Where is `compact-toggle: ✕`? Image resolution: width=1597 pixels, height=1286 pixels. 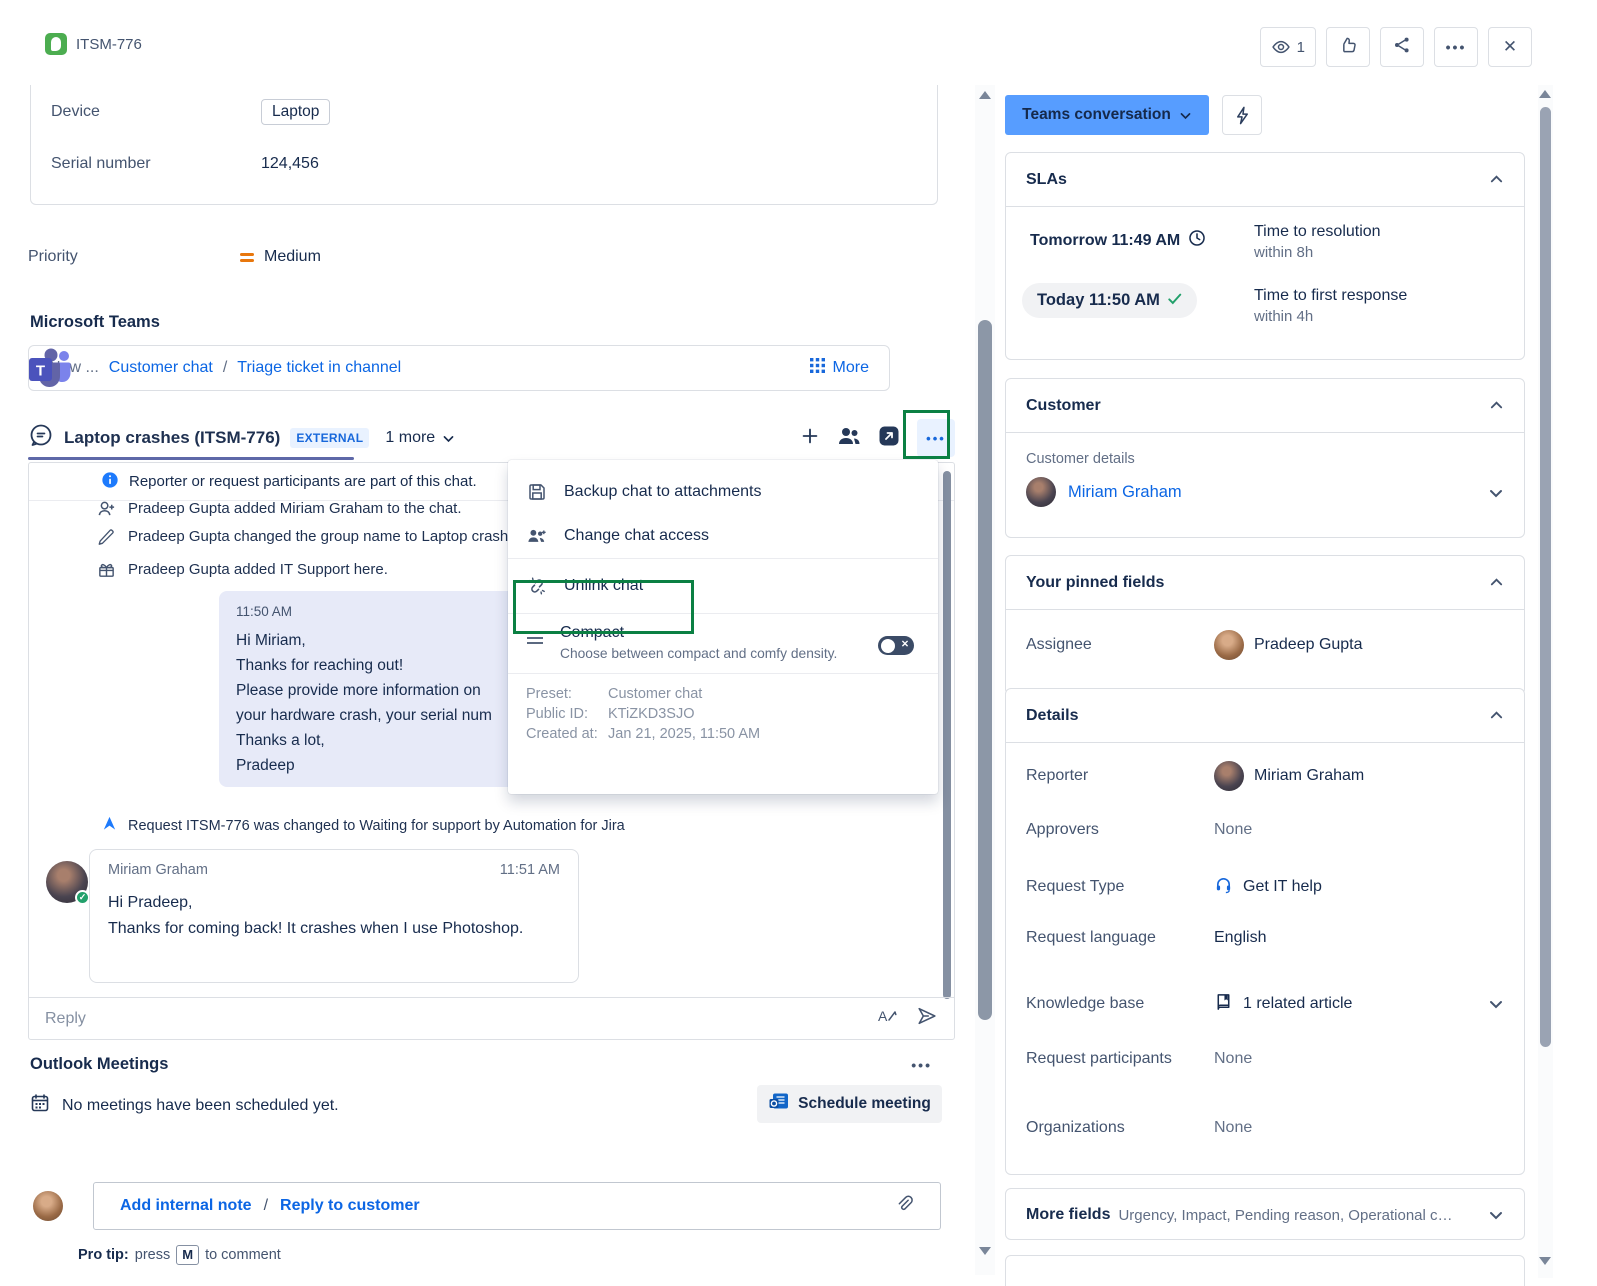 compact-toggle: ✕ is located at coordinates (896, 645).